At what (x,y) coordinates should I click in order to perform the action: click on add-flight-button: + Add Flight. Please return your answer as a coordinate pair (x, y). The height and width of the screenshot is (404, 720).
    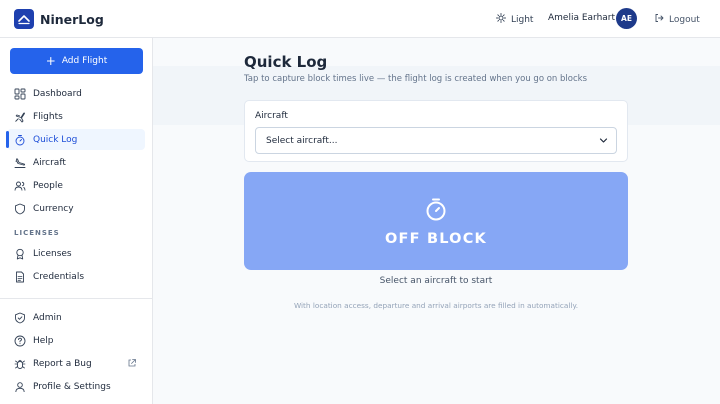
    Looking at the image, I should click on (76, 61).